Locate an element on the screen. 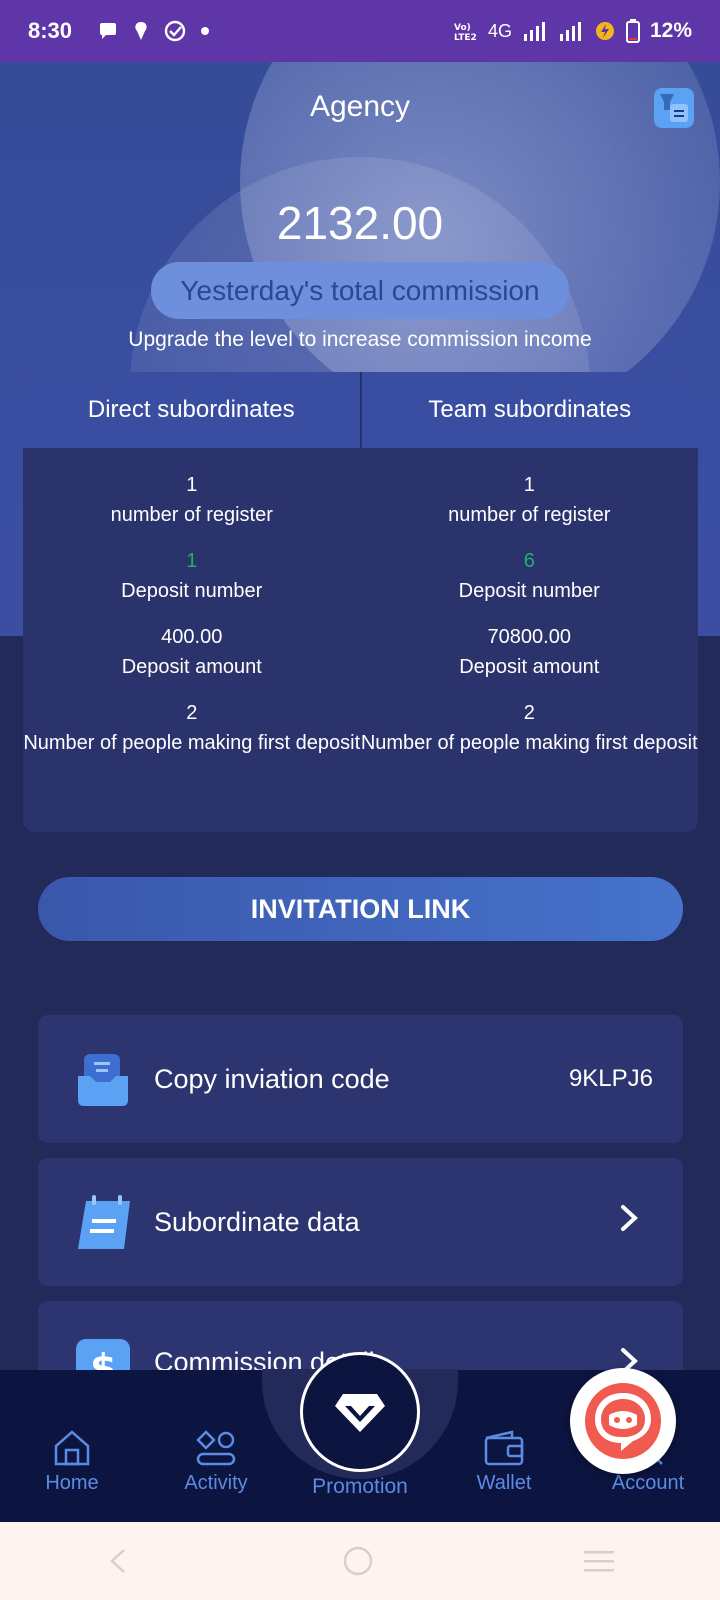 Image resolution: width=720 pixels, height=1600 pixels. stat-value: 400.00 is located at coordinates (192, 637).